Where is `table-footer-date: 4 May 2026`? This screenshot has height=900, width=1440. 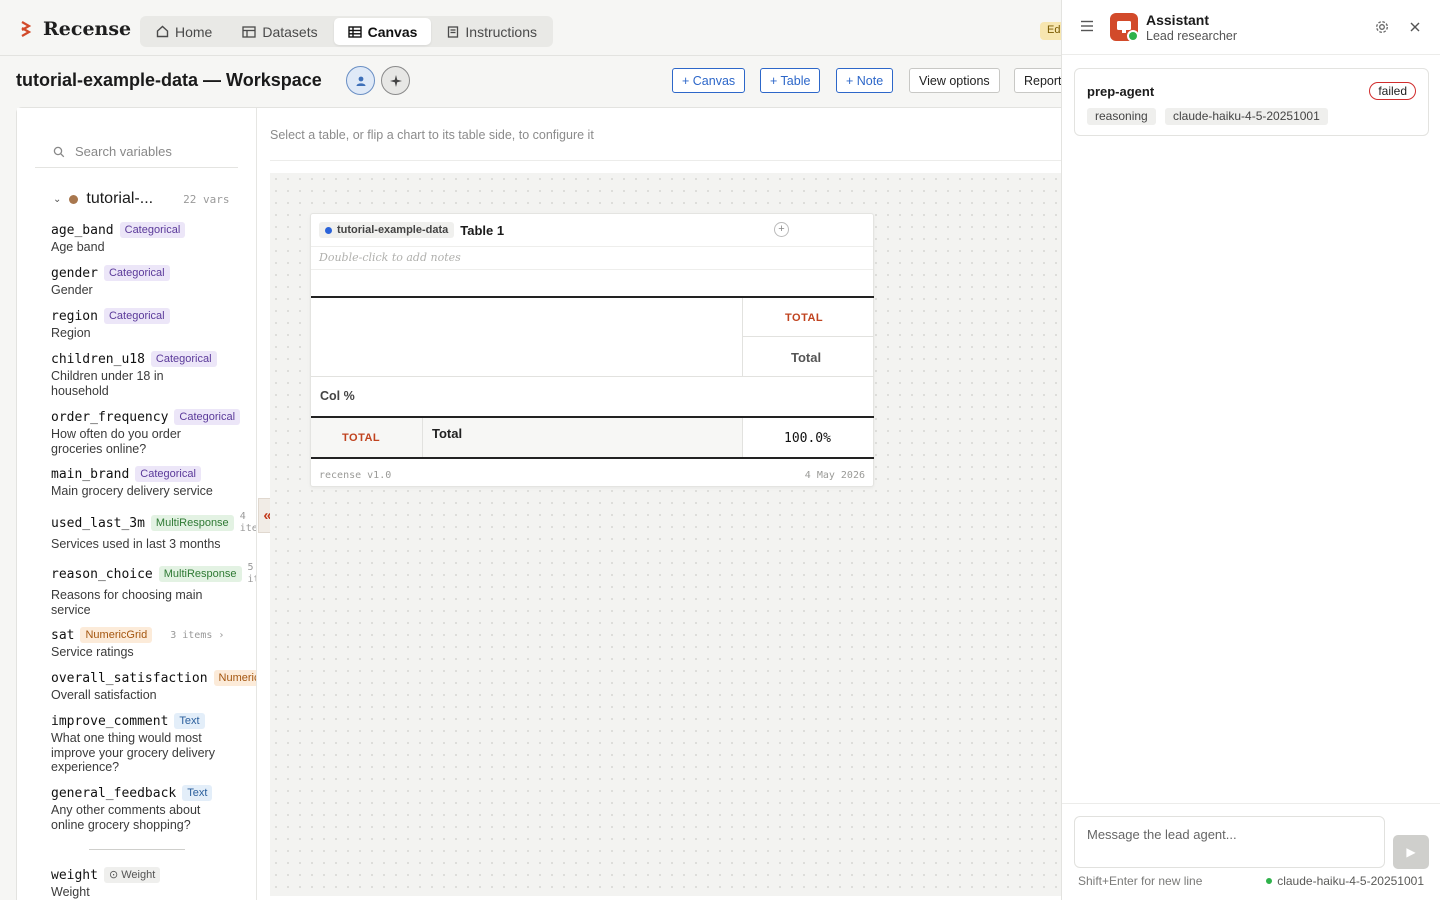
table-footer-date: 4 May 2026 is located at coordinates (834, 475).